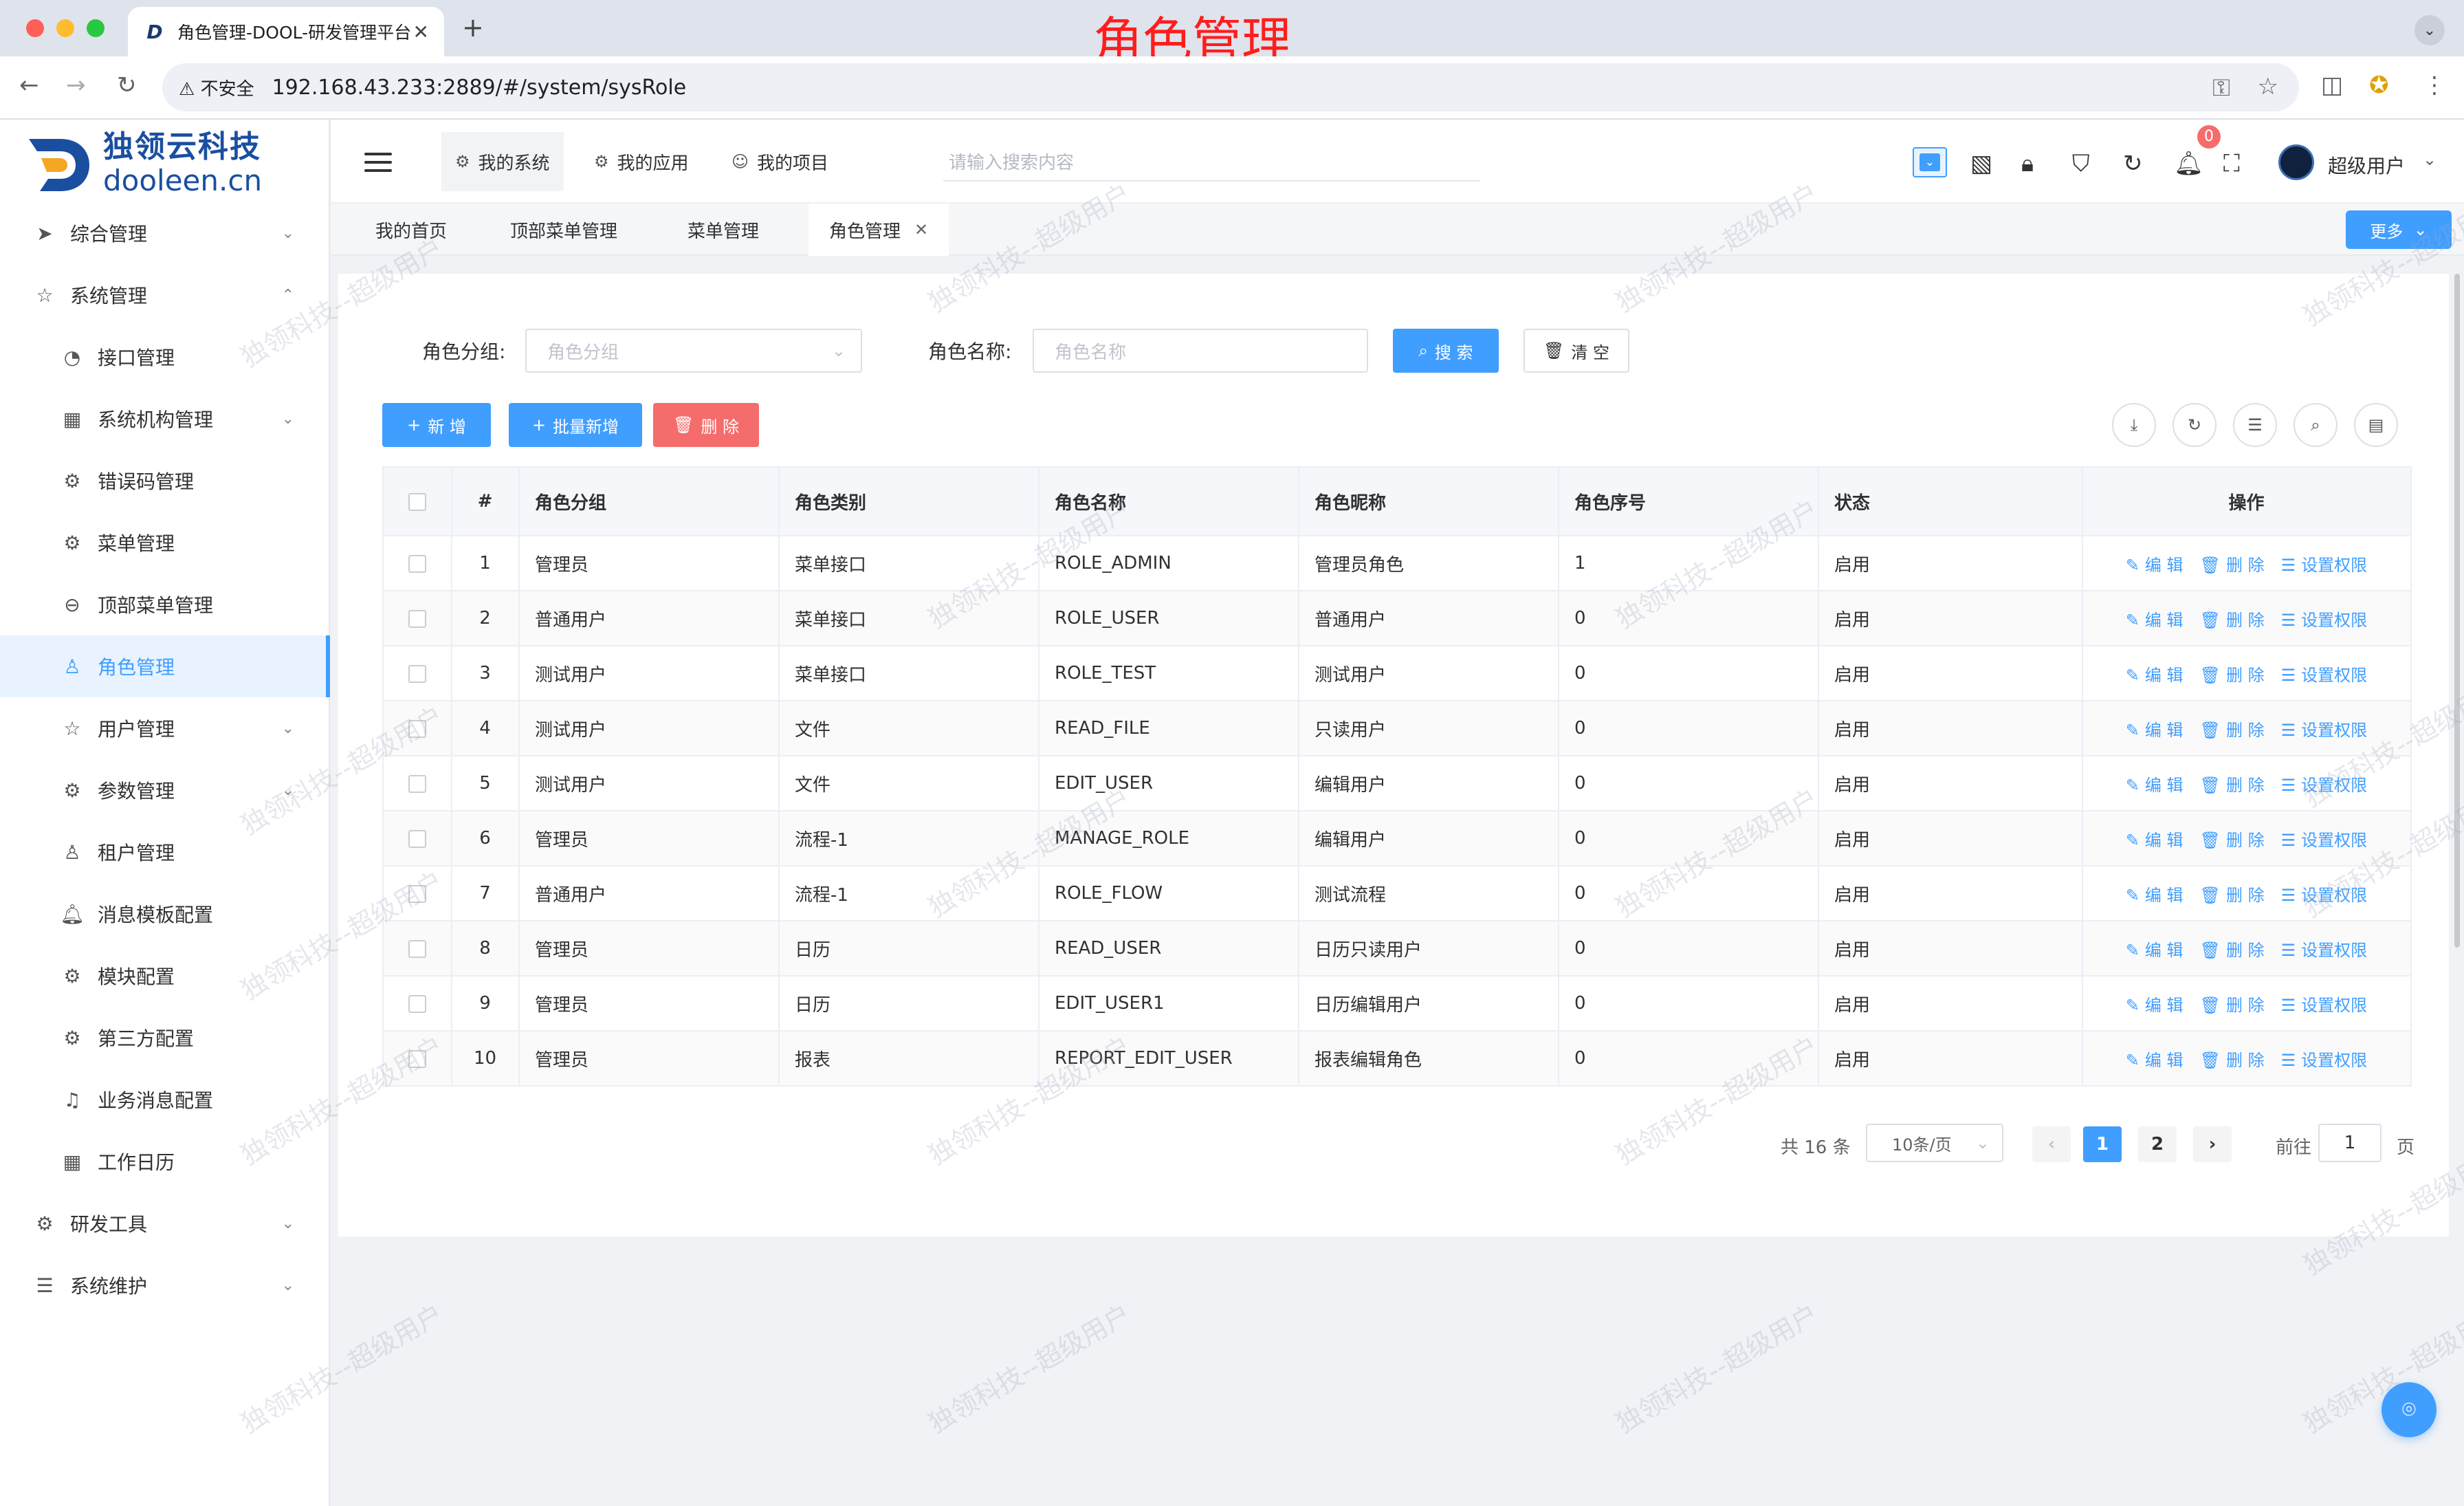  What do you see at coordinates (2316, 425) in the screenshot?
I see `search-icon: ⌕` at bounding box center [2316, 425].